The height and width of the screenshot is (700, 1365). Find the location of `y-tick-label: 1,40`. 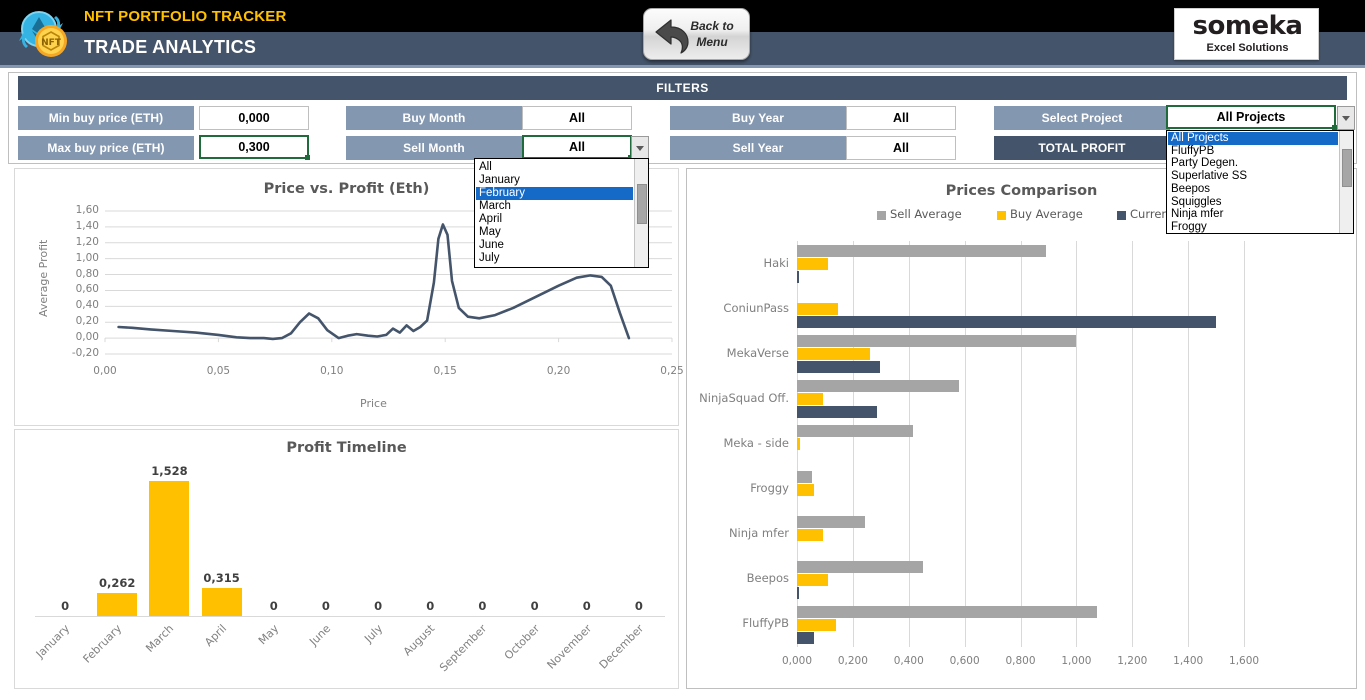

y-tick-label: 1,40 is located at coordinates (87, 225).